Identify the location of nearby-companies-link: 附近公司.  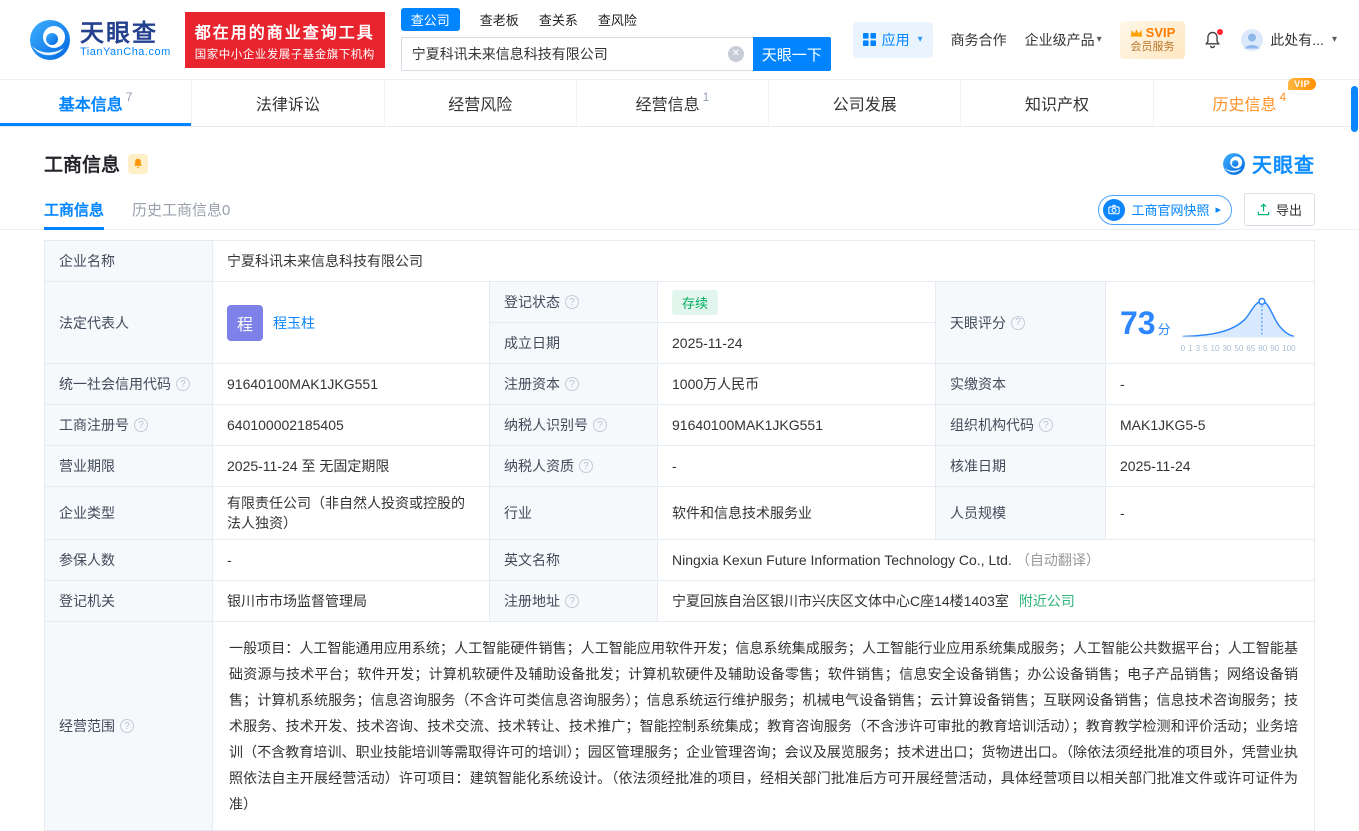
(1047, 601).